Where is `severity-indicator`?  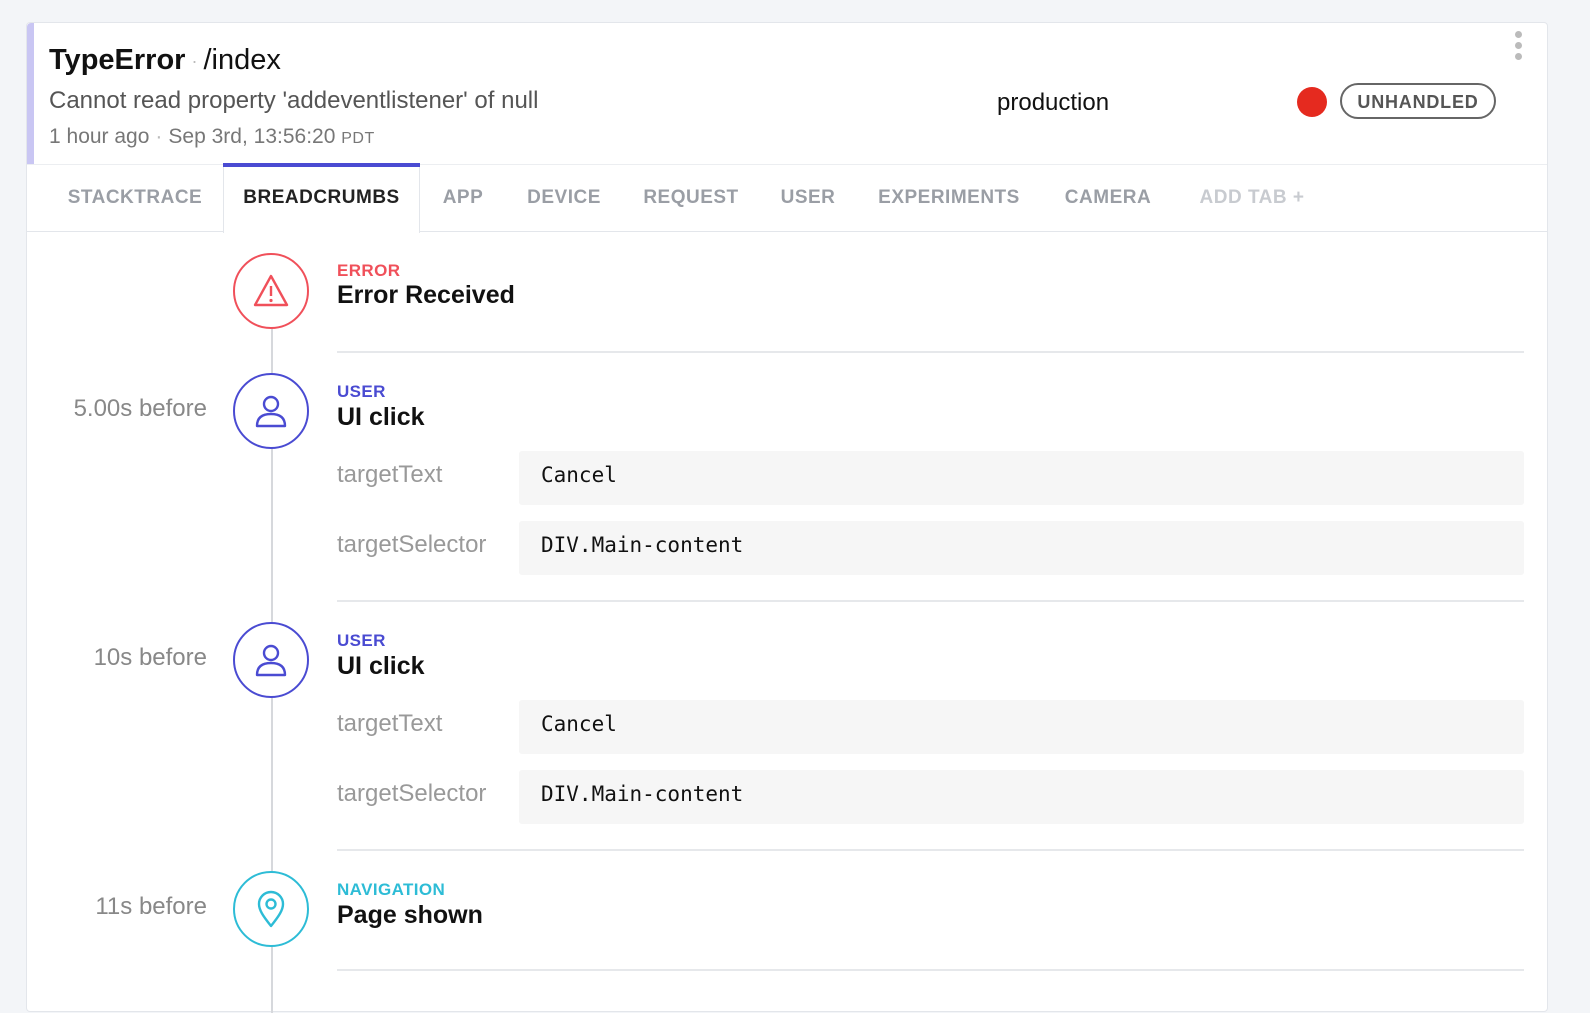 severity-indicator is located at coordinates (1312, 102).